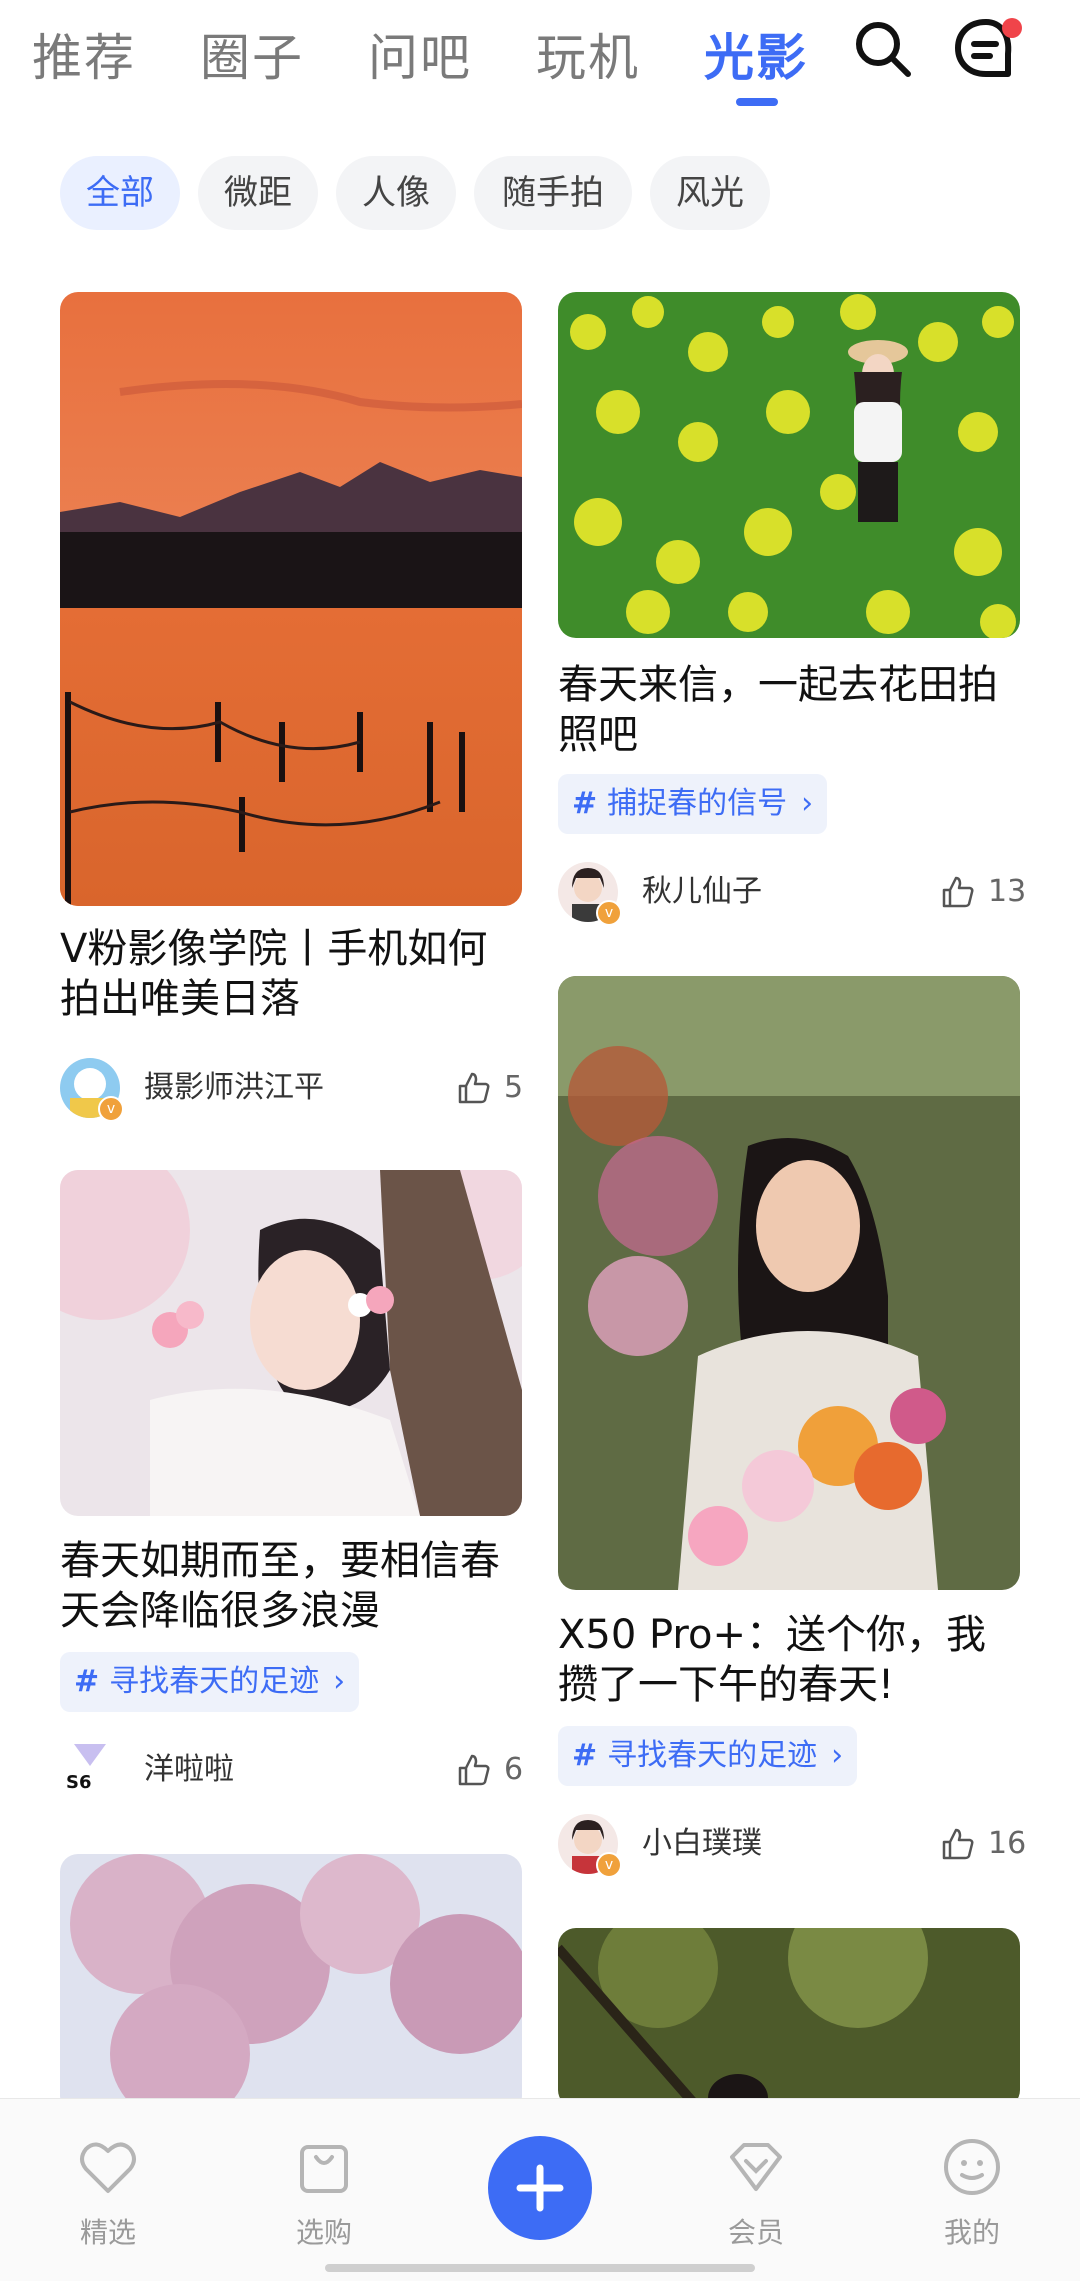  What do you see at coordinates (756, 2193) in the screenshot?
I see `nav-member: 会员` at bounding box center [756, 2193].